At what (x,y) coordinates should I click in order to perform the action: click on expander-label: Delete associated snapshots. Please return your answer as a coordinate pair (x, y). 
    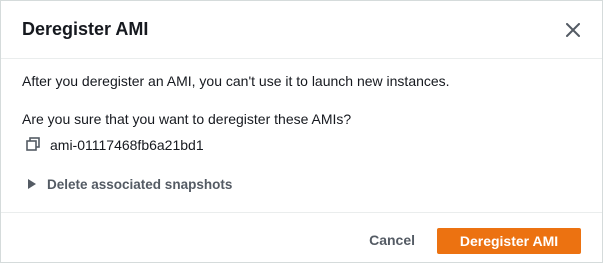
    Looking at the image, I should click on (140, 184).